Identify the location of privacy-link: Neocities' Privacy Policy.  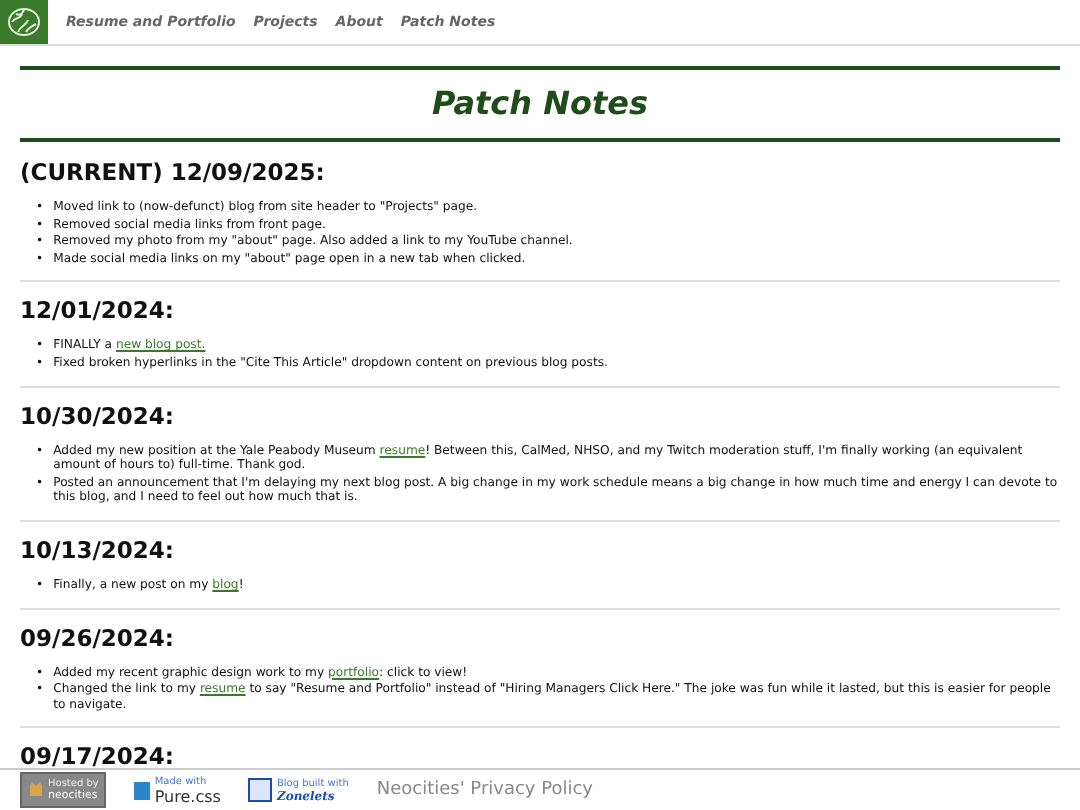
(485, 790).